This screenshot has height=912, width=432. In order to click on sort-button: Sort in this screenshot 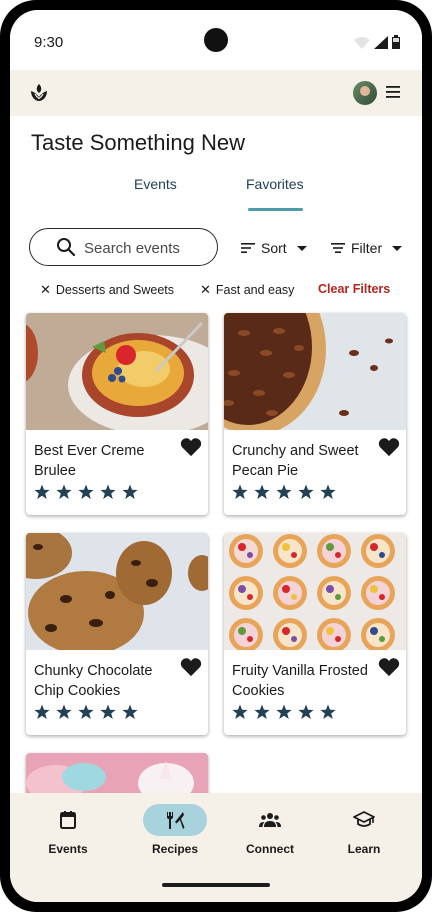, I will do `click(274, 248)`.